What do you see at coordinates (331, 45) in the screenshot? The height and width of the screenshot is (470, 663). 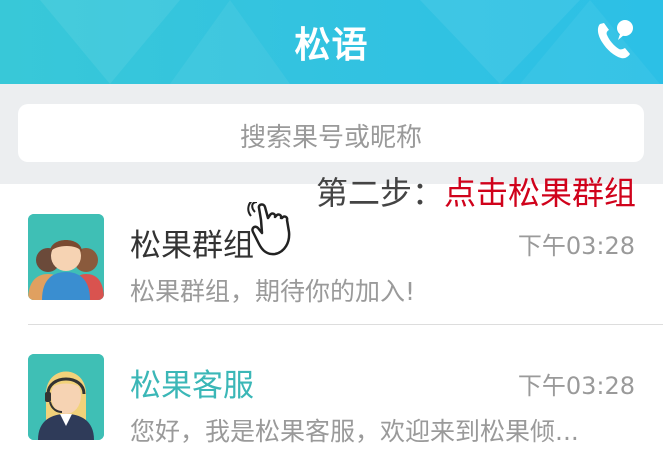 I see `page-title: 松语` at bounding box center [331, 45].